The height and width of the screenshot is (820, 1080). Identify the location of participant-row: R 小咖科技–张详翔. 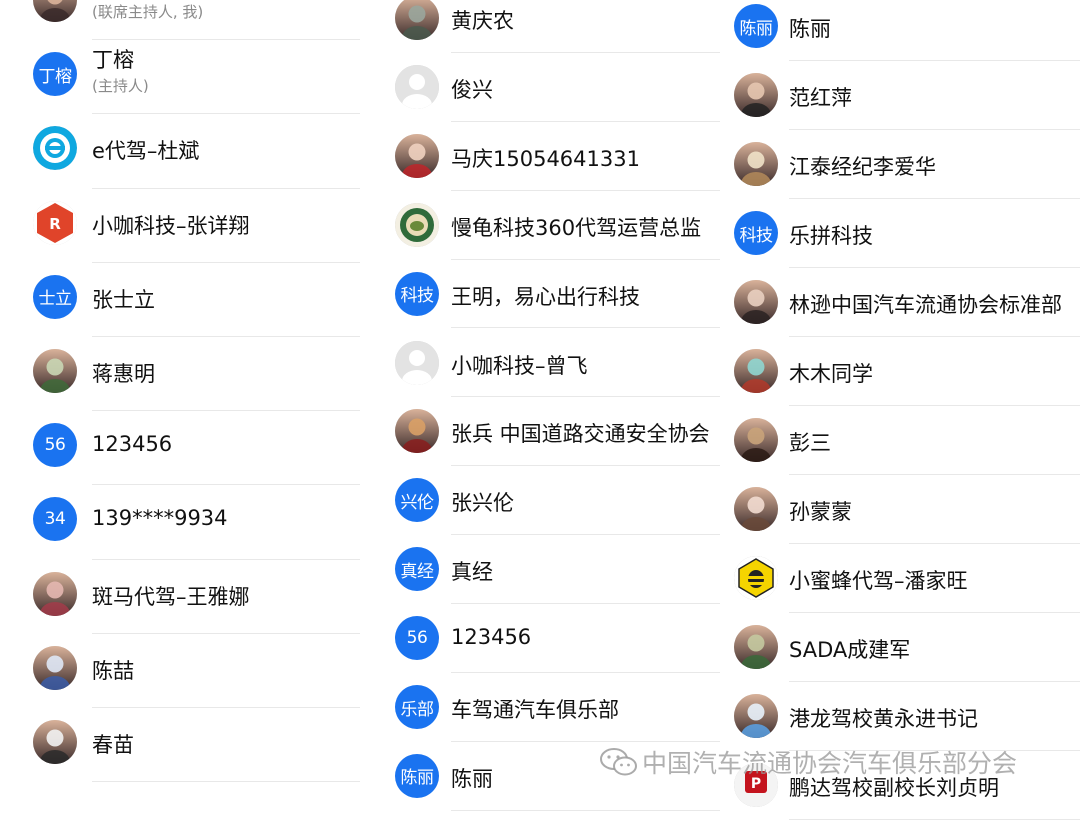
(181, 226).